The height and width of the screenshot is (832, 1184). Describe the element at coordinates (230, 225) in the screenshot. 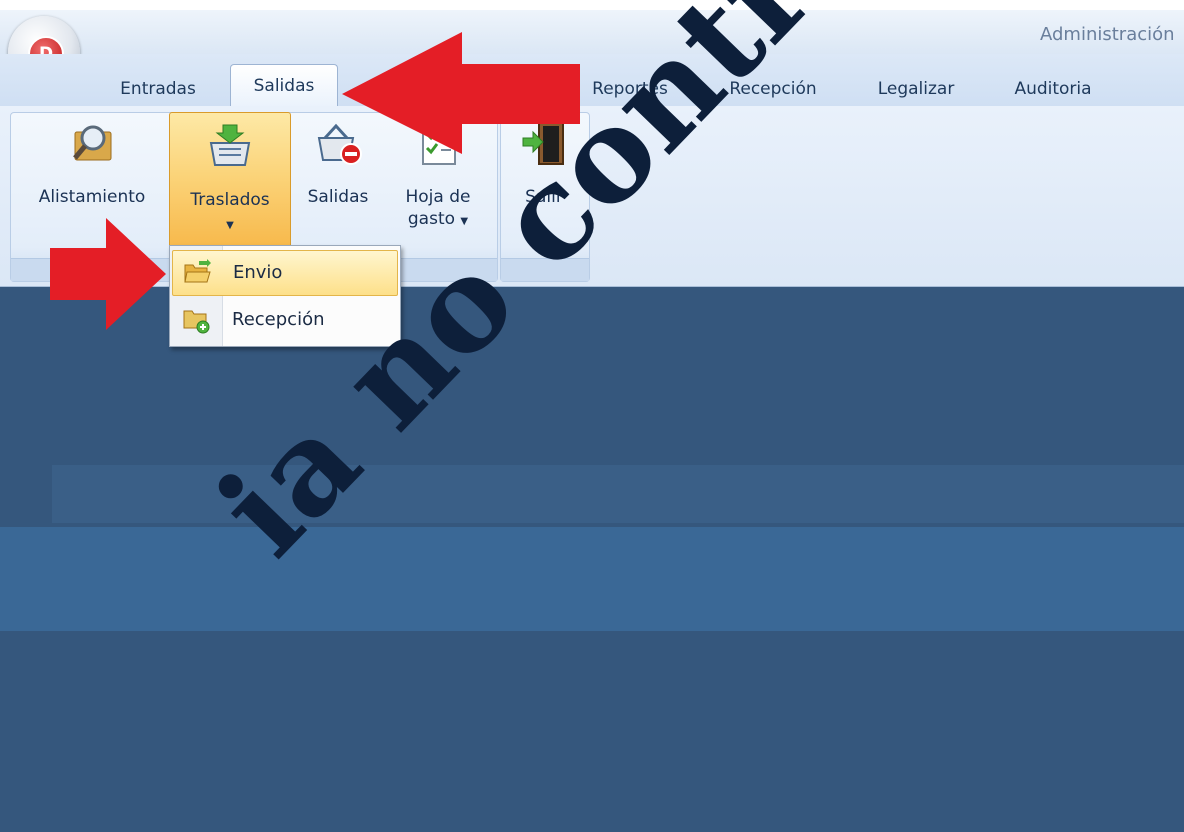

I see `traslados-dropdown-caret: ▼` at that location.